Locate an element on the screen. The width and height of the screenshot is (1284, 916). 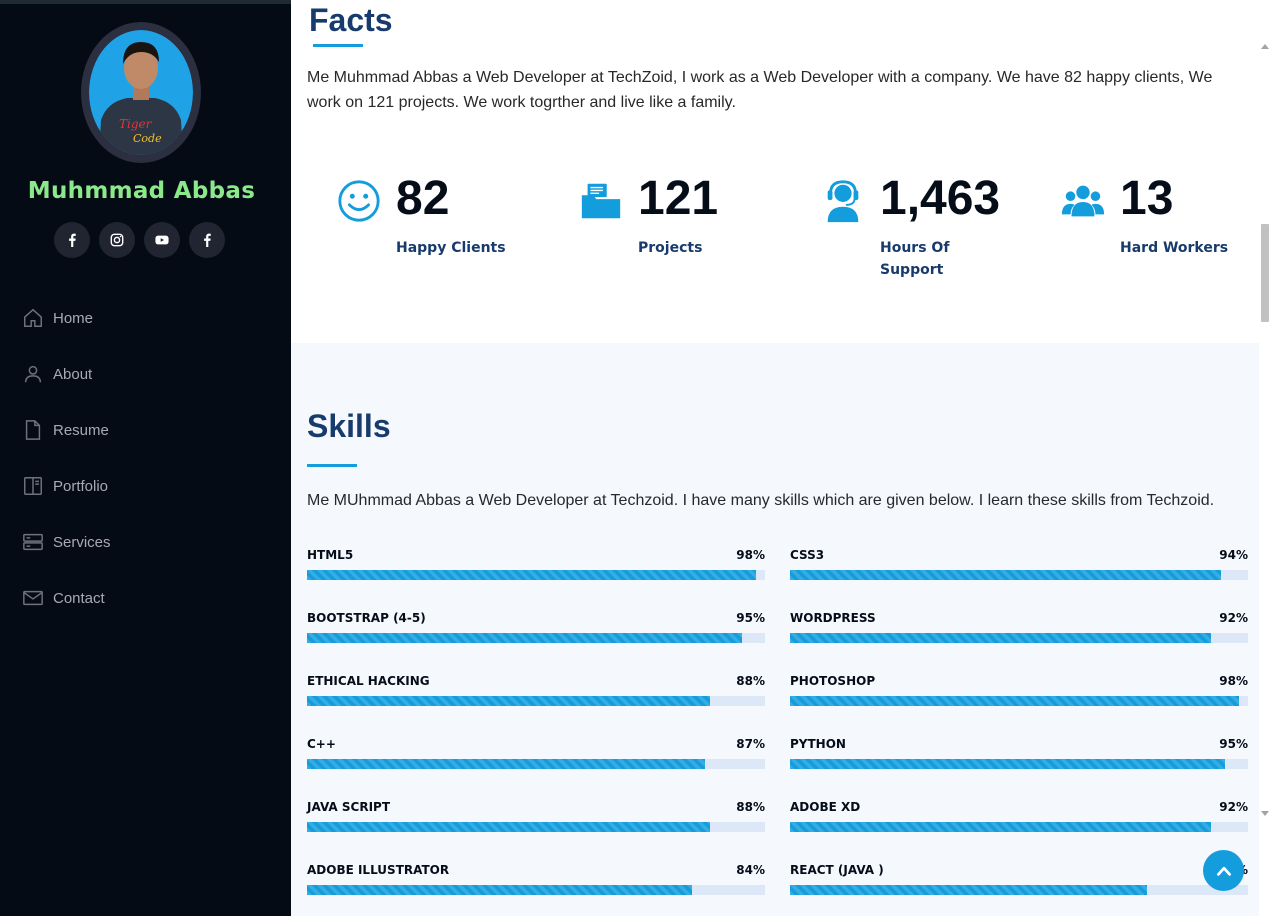
back-to-top-button is located at coordinates (1223, 870).